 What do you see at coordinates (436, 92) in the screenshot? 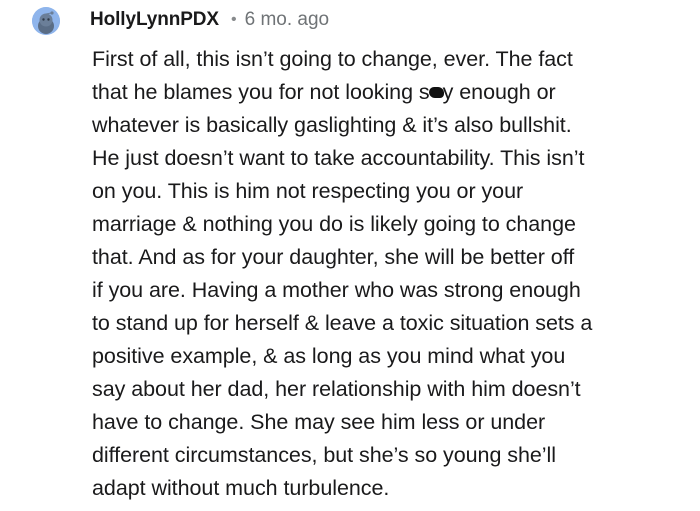
I see `redaction-mark` at bounding box center [436, 92].